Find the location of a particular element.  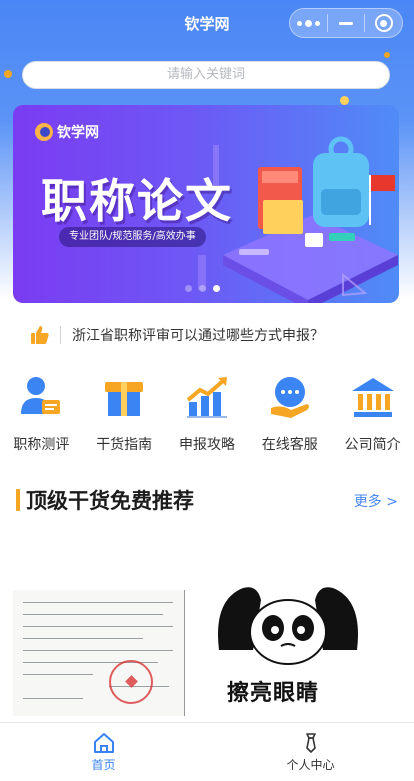

grid-item-evaluation: 职称测评 is located at coordinates (41, 419).